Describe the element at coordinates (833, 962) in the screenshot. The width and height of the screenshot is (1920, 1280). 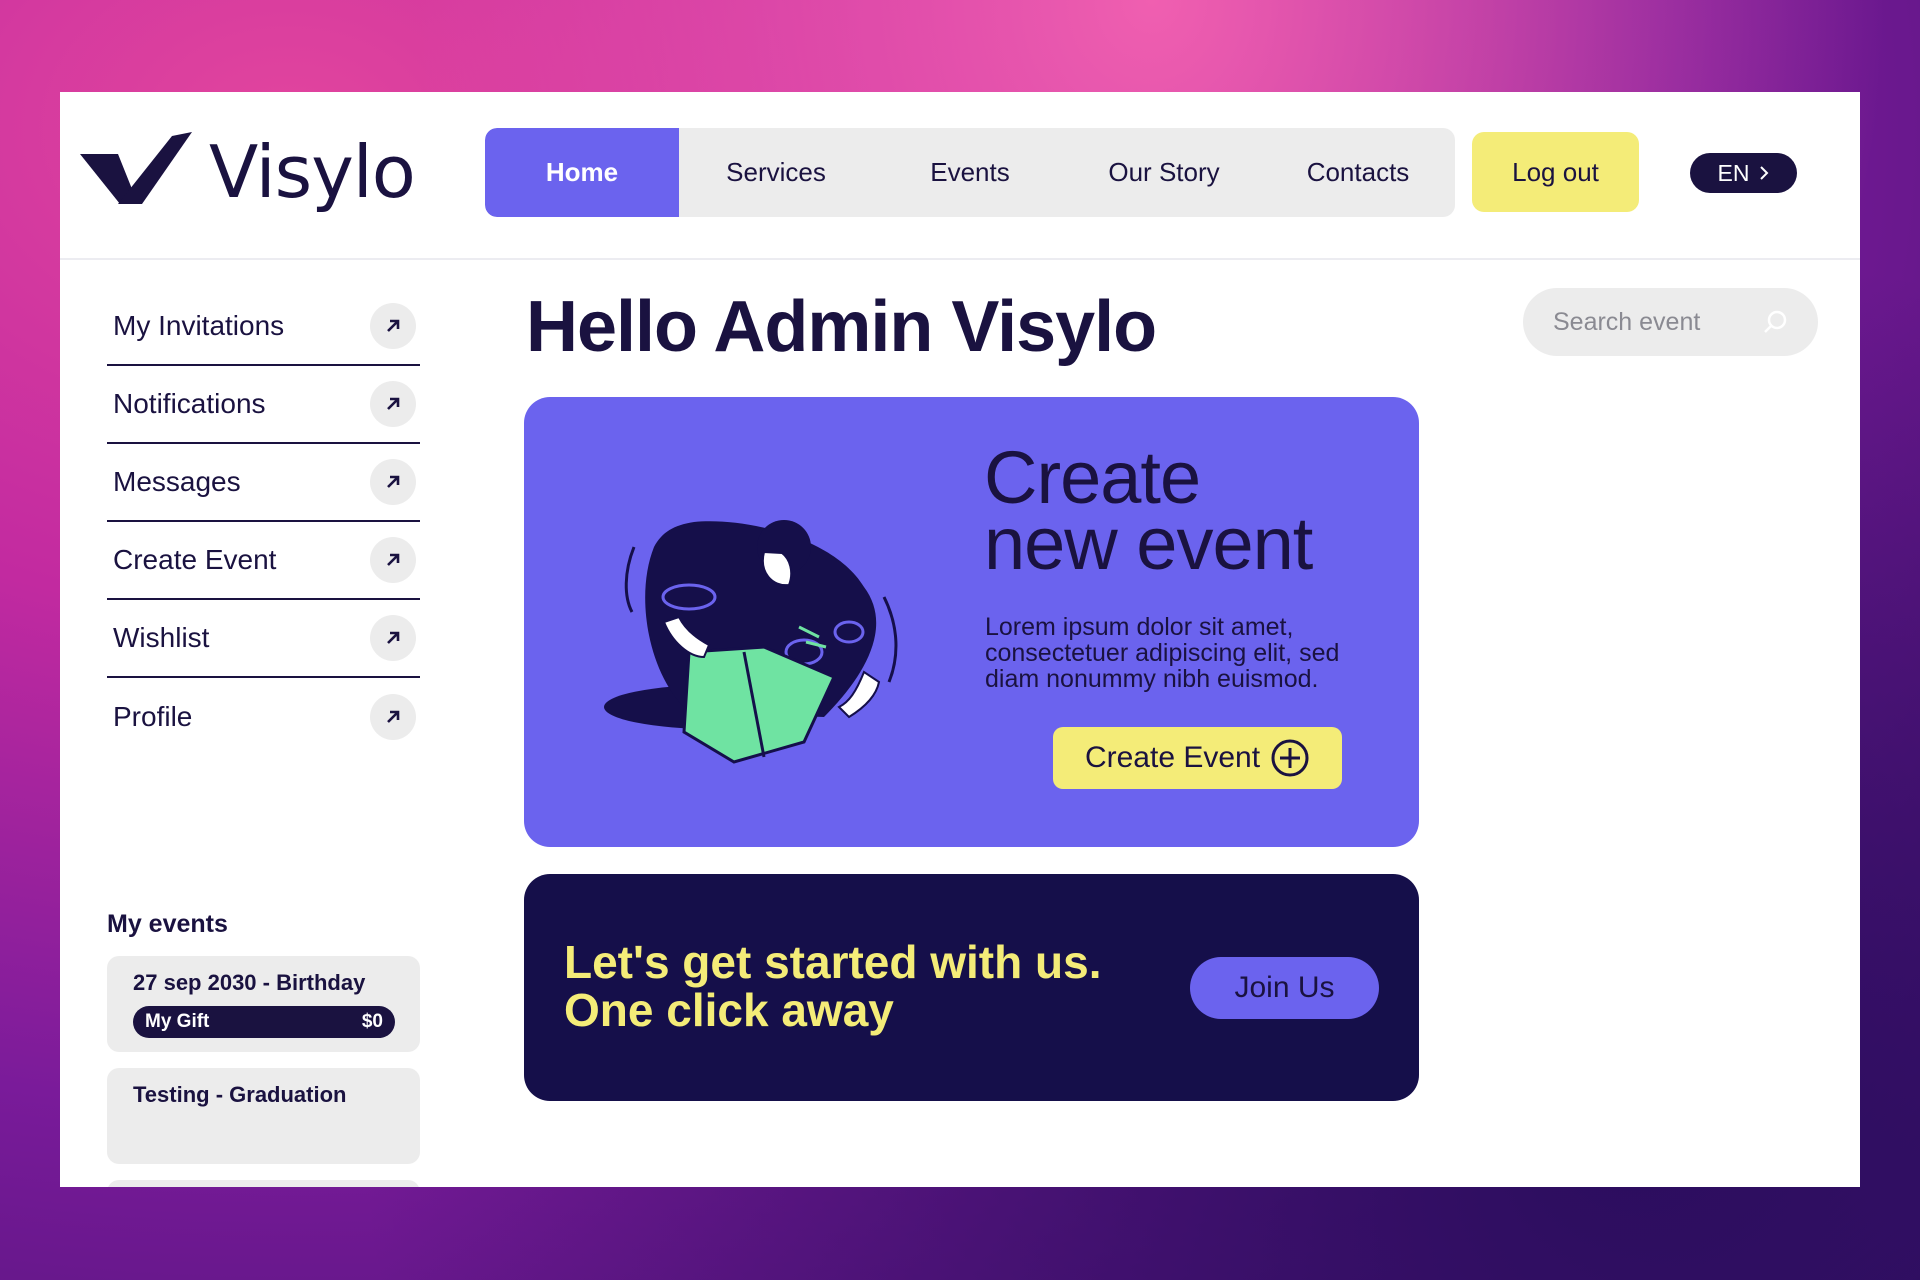
I see `promo-line1: Let's get started with us.` at that location.